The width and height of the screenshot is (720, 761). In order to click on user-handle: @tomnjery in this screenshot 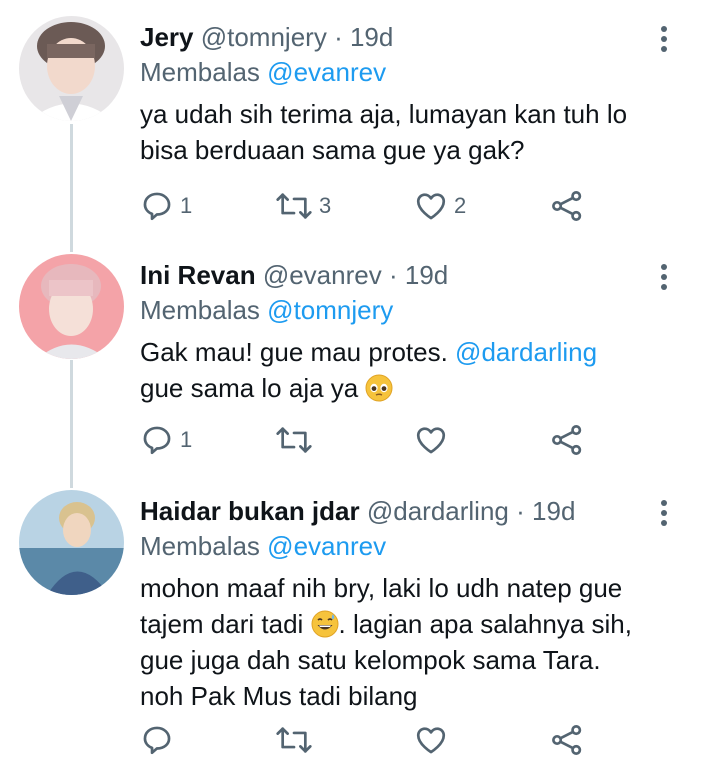, I will do `click(264, 37)`.